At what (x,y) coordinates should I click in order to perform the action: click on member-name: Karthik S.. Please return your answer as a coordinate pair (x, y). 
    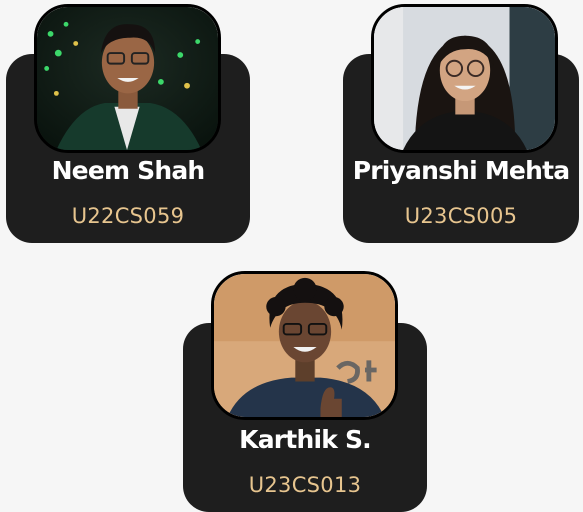
    Looking at the image, I should click on (305, 439).